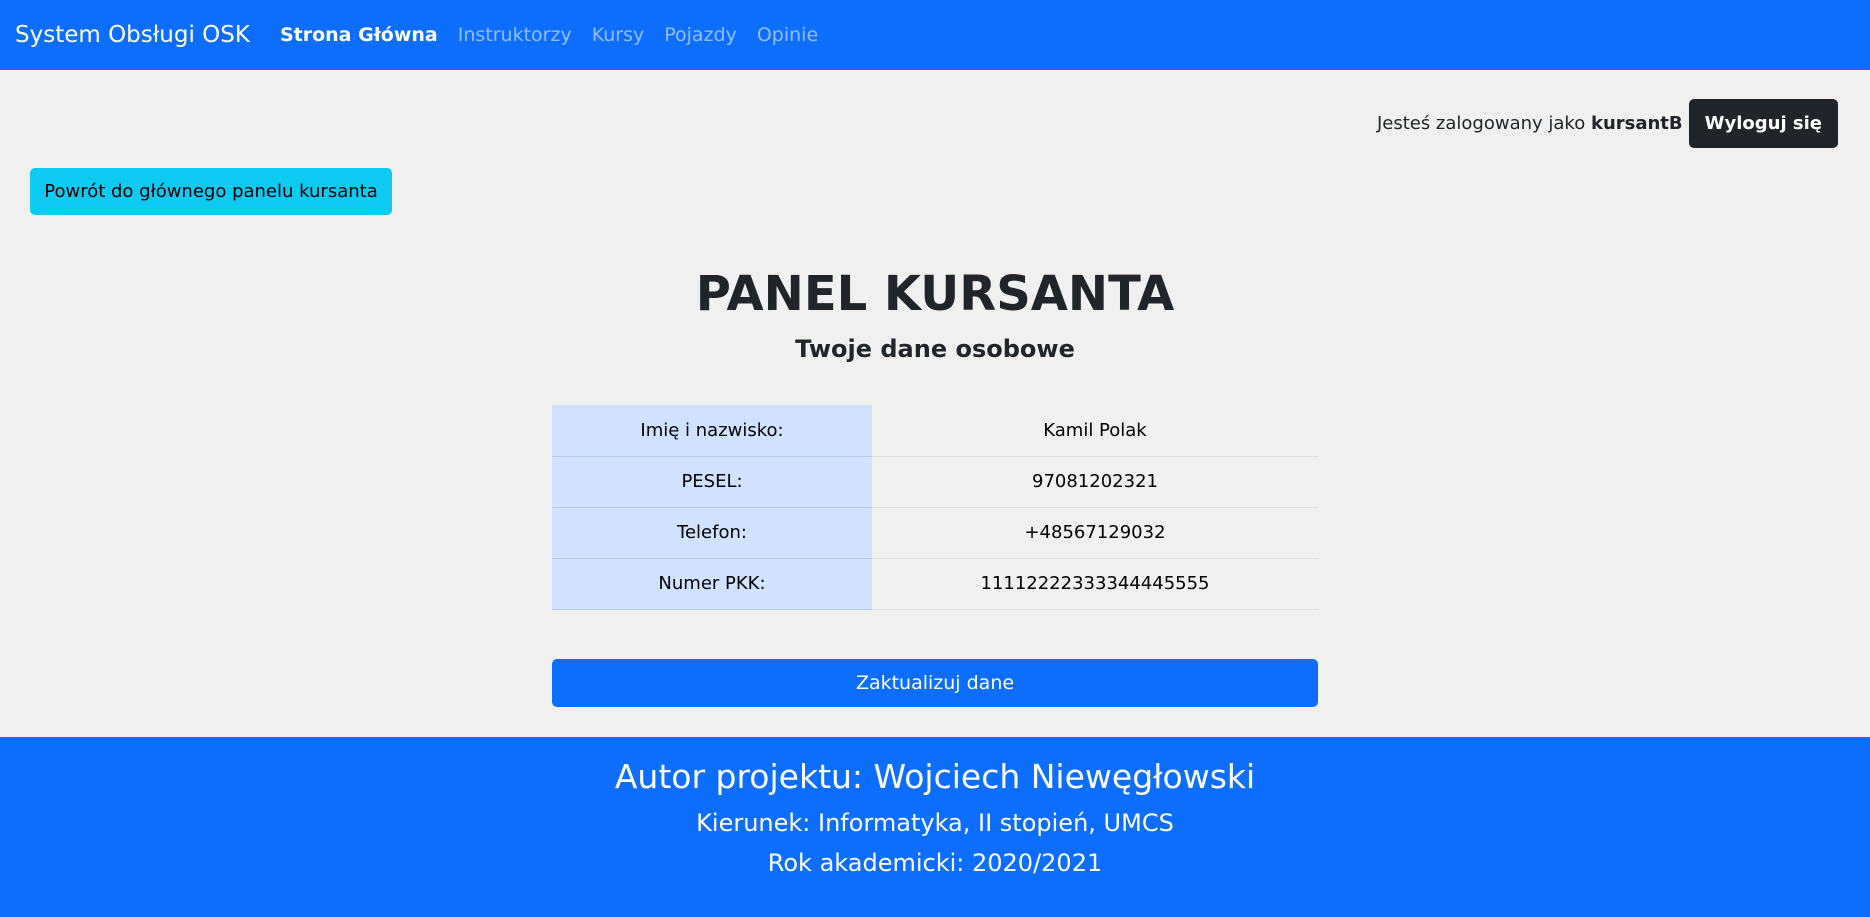 The width and height of the screenshot is (1870, 917). I want to click on row-label-pkk: Numer PKK:, so click(712, 584).